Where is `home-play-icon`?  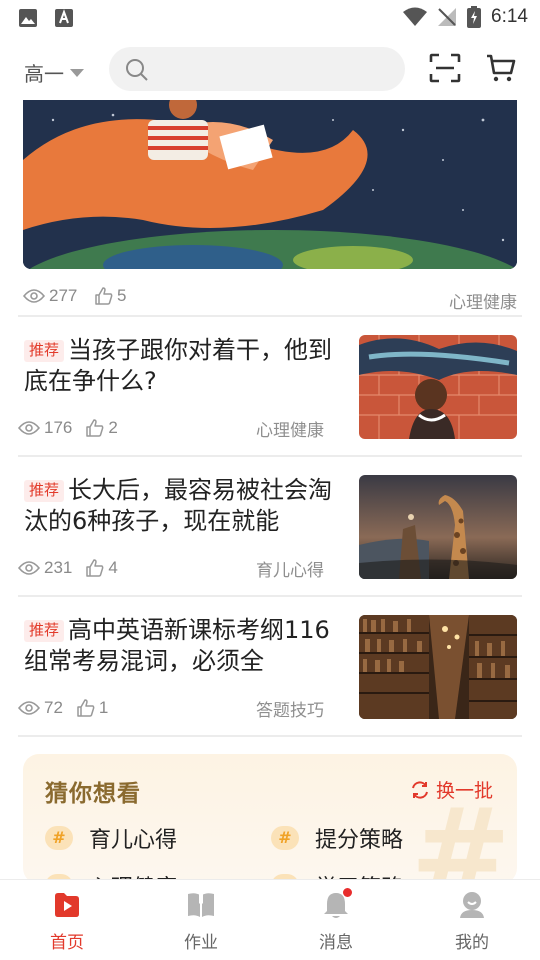 home-play-icon is located at coordinates (67, 905).